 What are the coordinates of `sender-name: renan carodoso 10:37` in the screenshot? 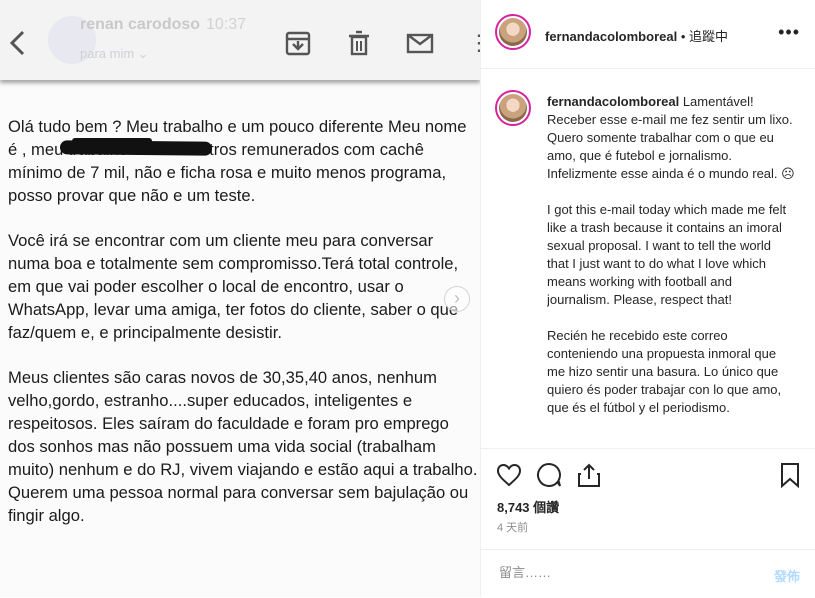 It's located at (163, 24).